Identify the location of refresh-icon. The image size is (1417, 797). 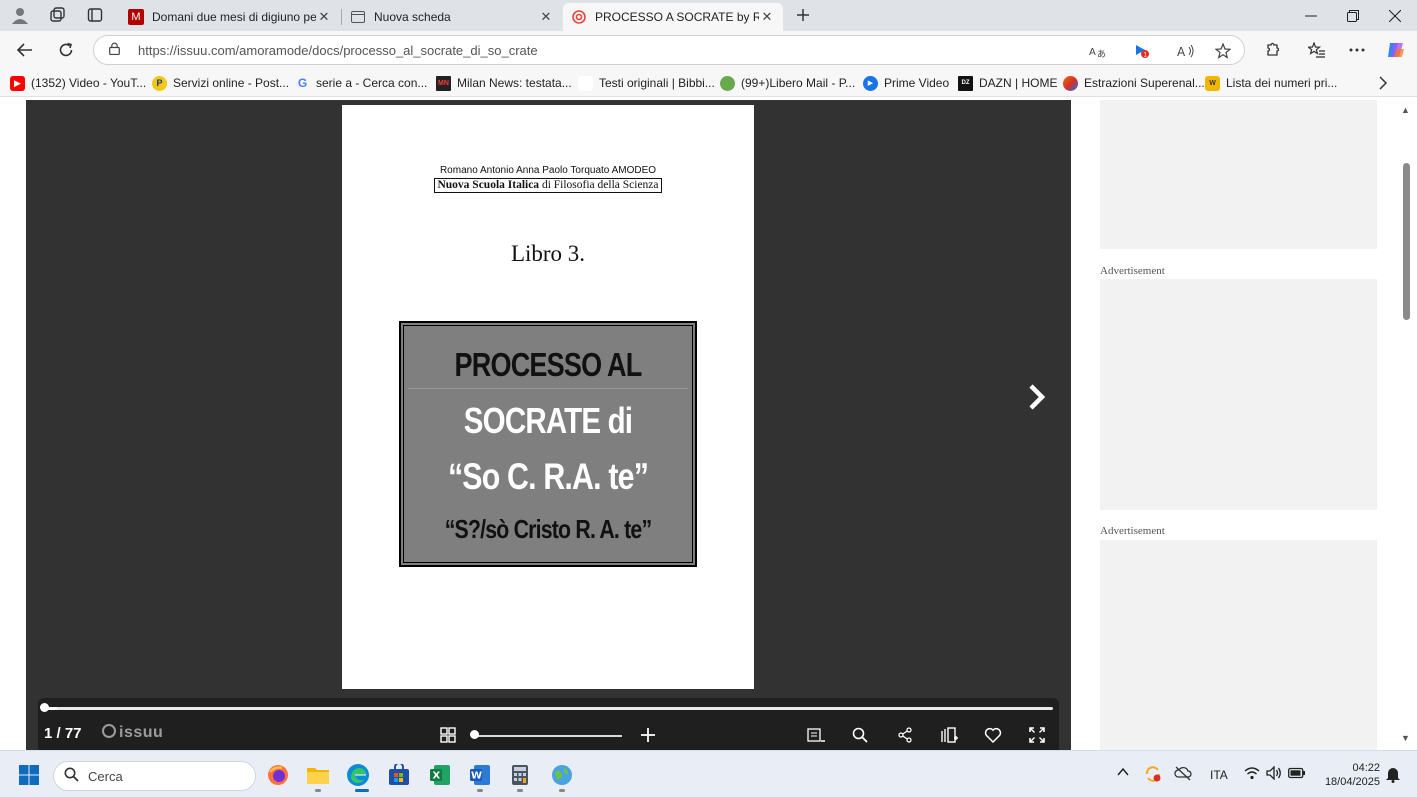
(66, 50).